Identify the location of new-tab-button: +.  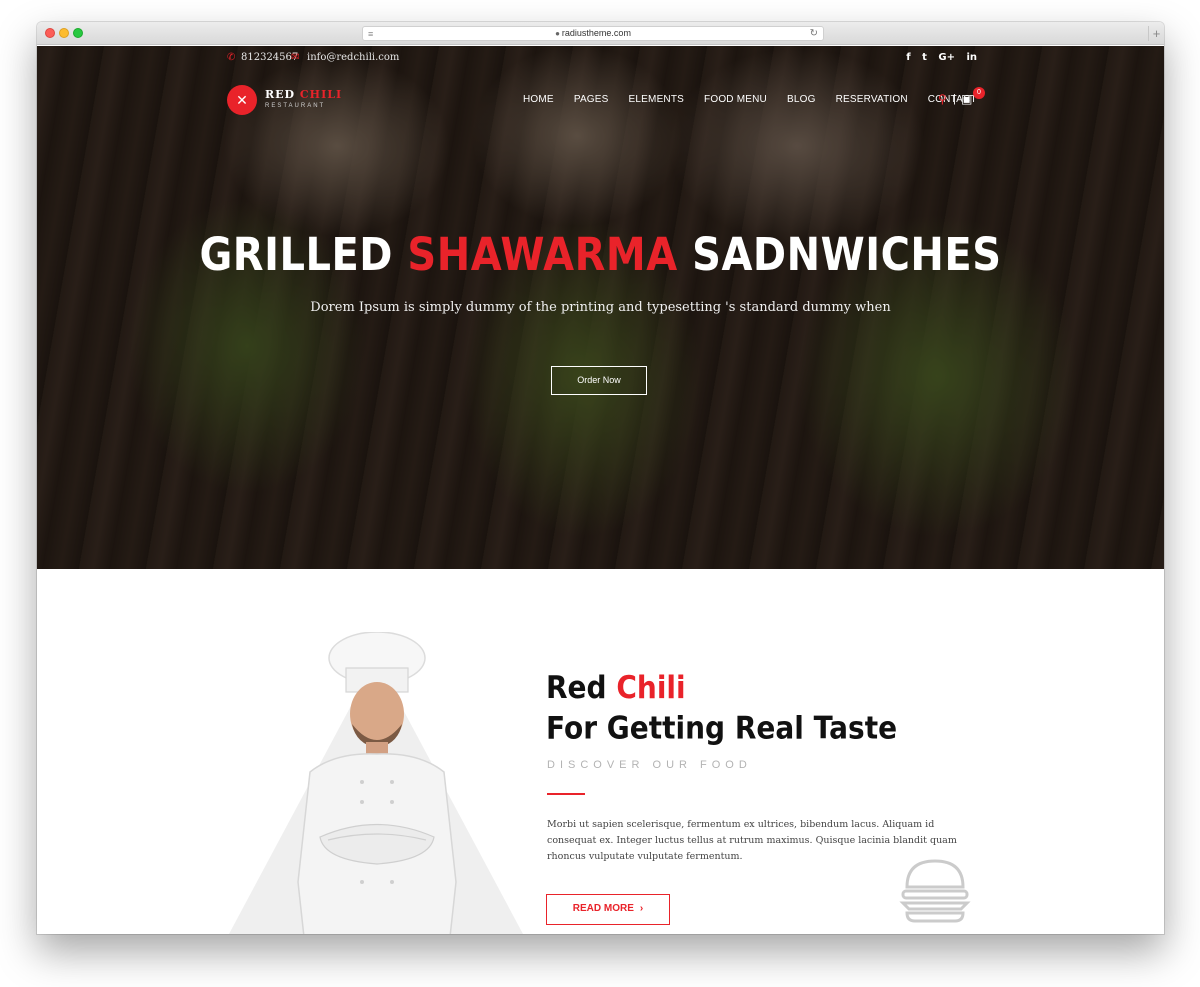
(1156, 33).